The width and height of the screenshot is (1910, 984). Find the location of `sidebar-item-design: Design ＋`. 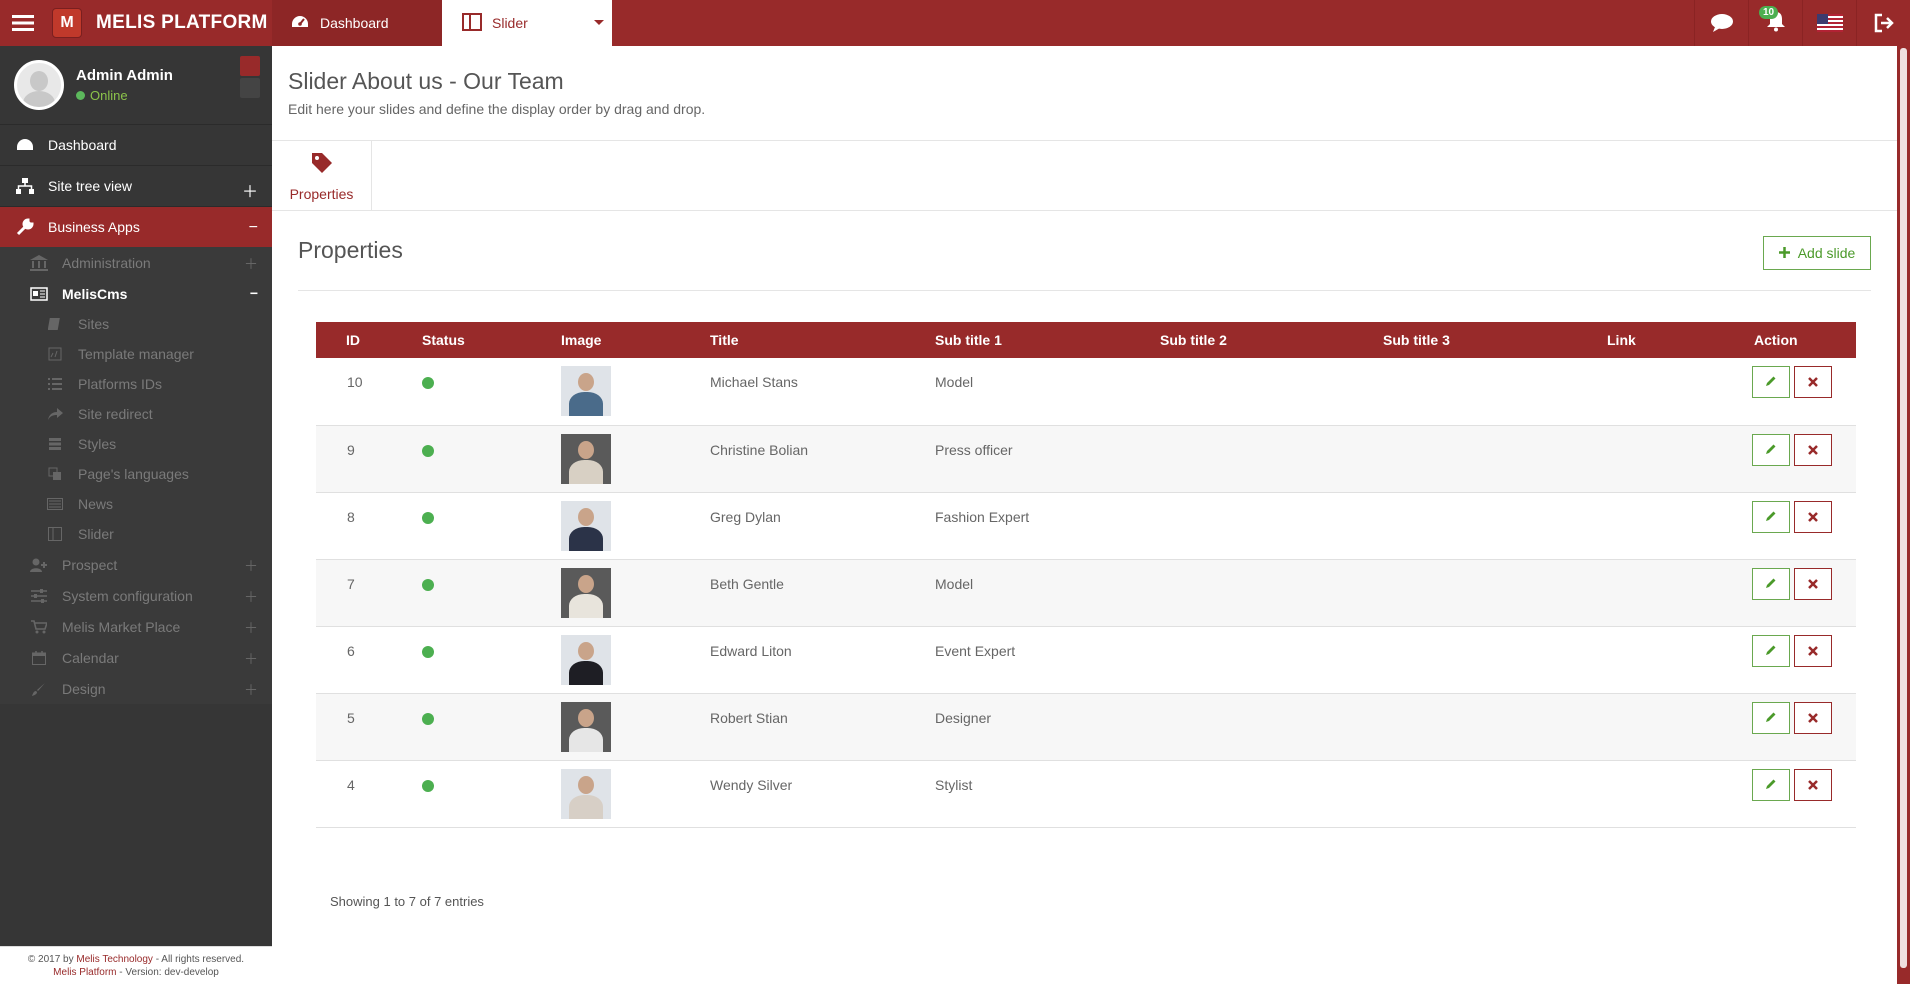

sidebar-item-design: Design ＋ is located at coordinates (136, 688).